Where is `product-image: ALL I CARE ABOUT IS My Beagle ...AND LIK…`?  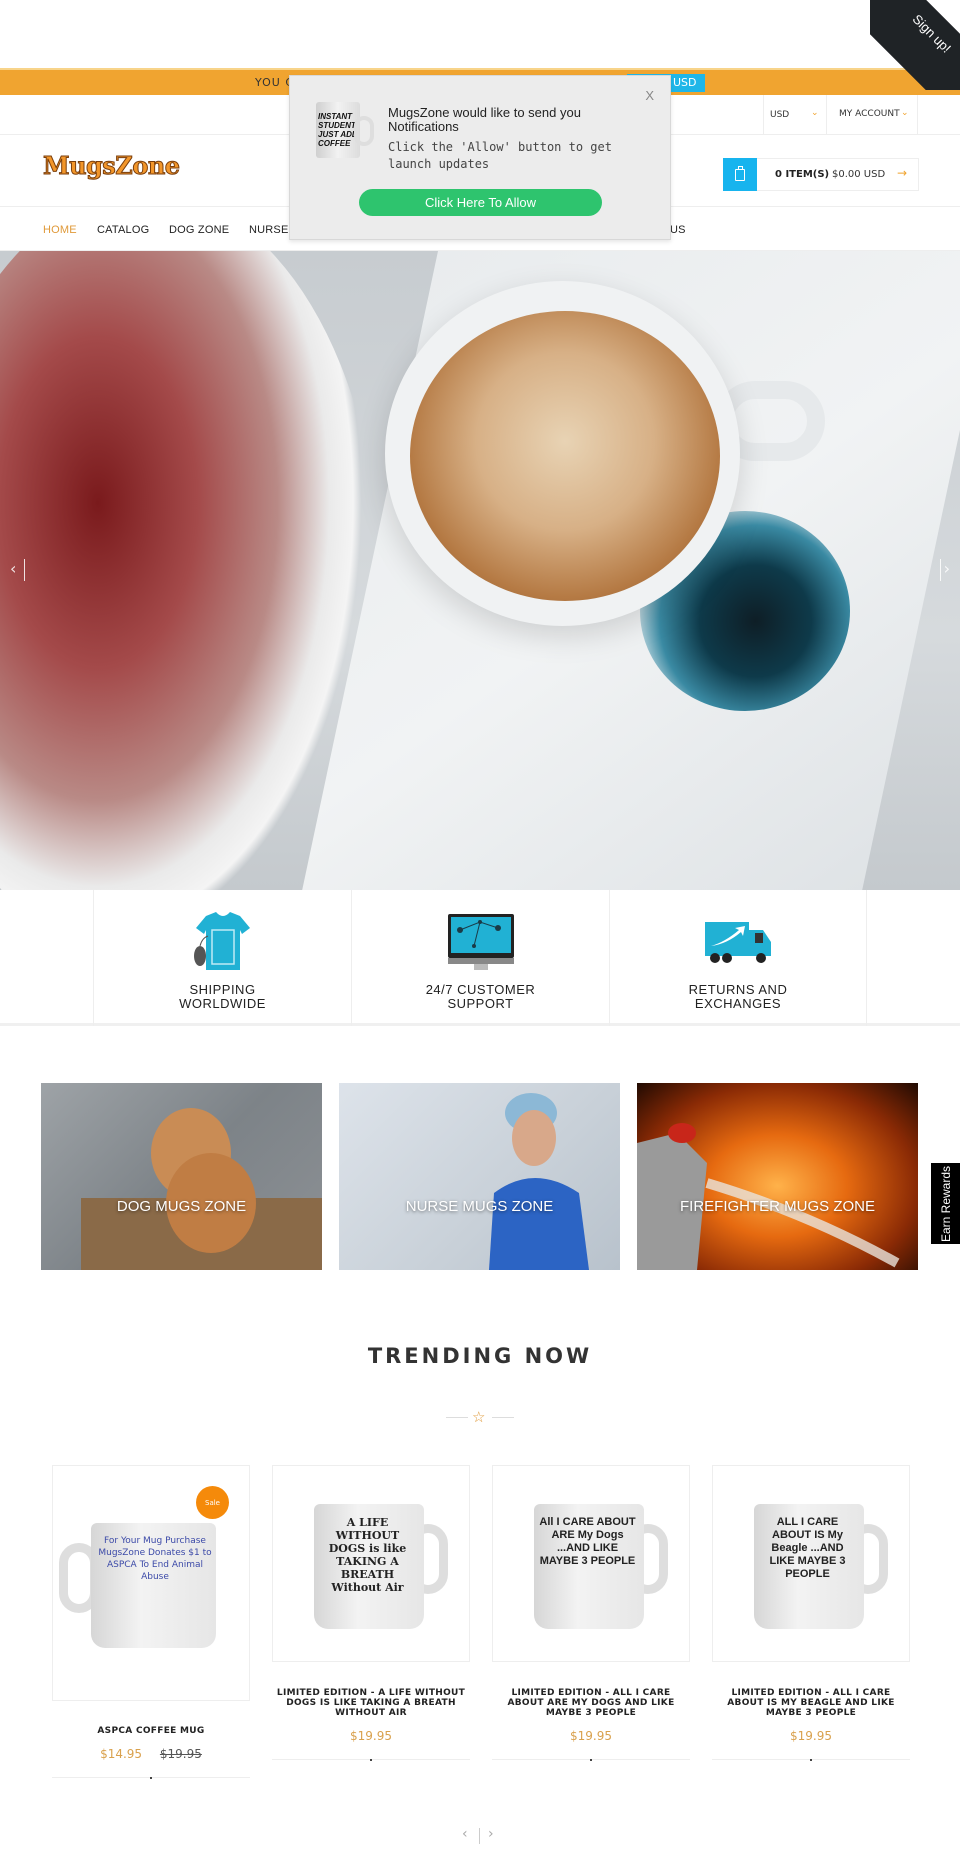
product-image: ALL I CARE ABOUT IS My Beagle ...AND LIK… is located at coordinates (811, 1563).